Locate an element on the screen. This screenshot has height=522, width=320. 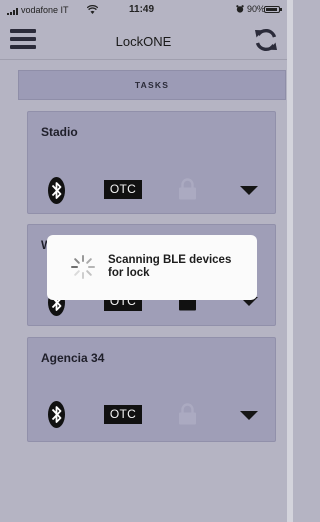
carrier-label: vodafone IT is located at coordinates (45, 10).